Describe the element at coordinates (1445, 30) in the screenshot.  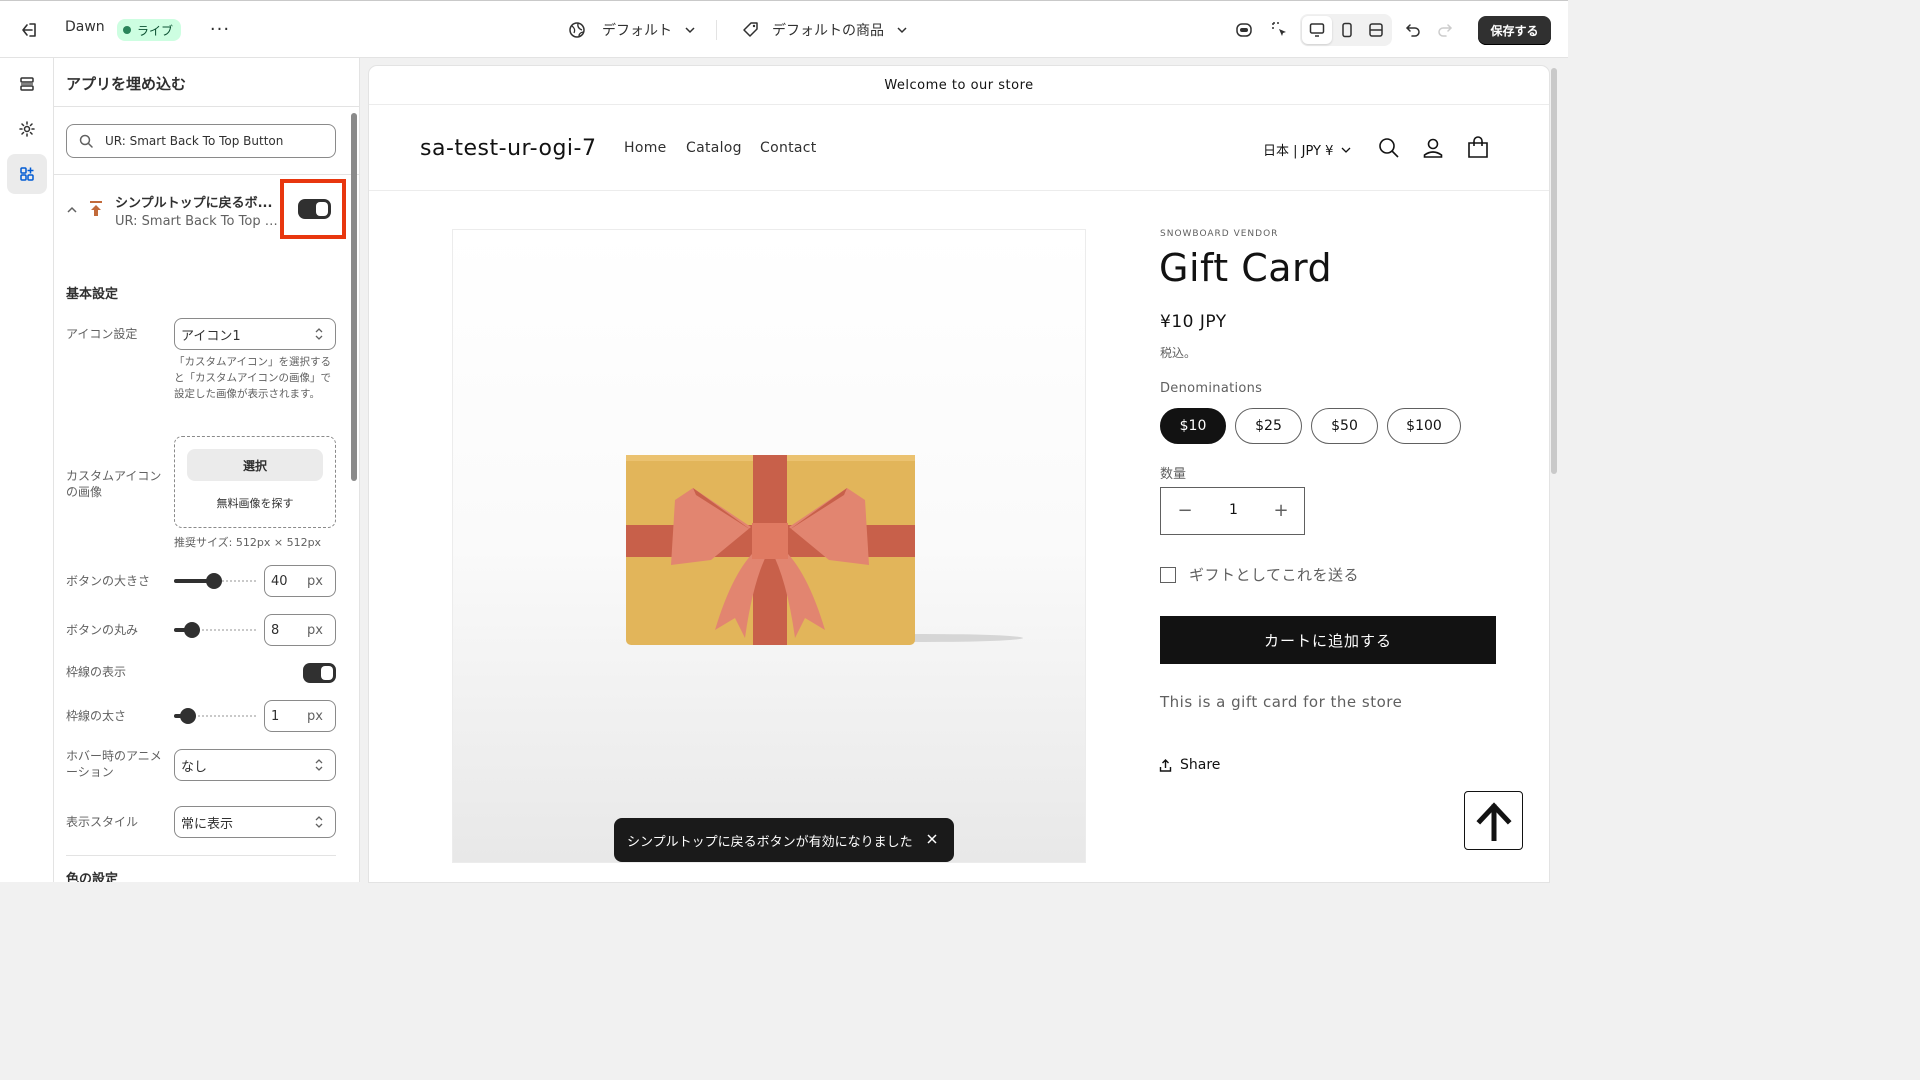
I see `redo-icon` at that location.